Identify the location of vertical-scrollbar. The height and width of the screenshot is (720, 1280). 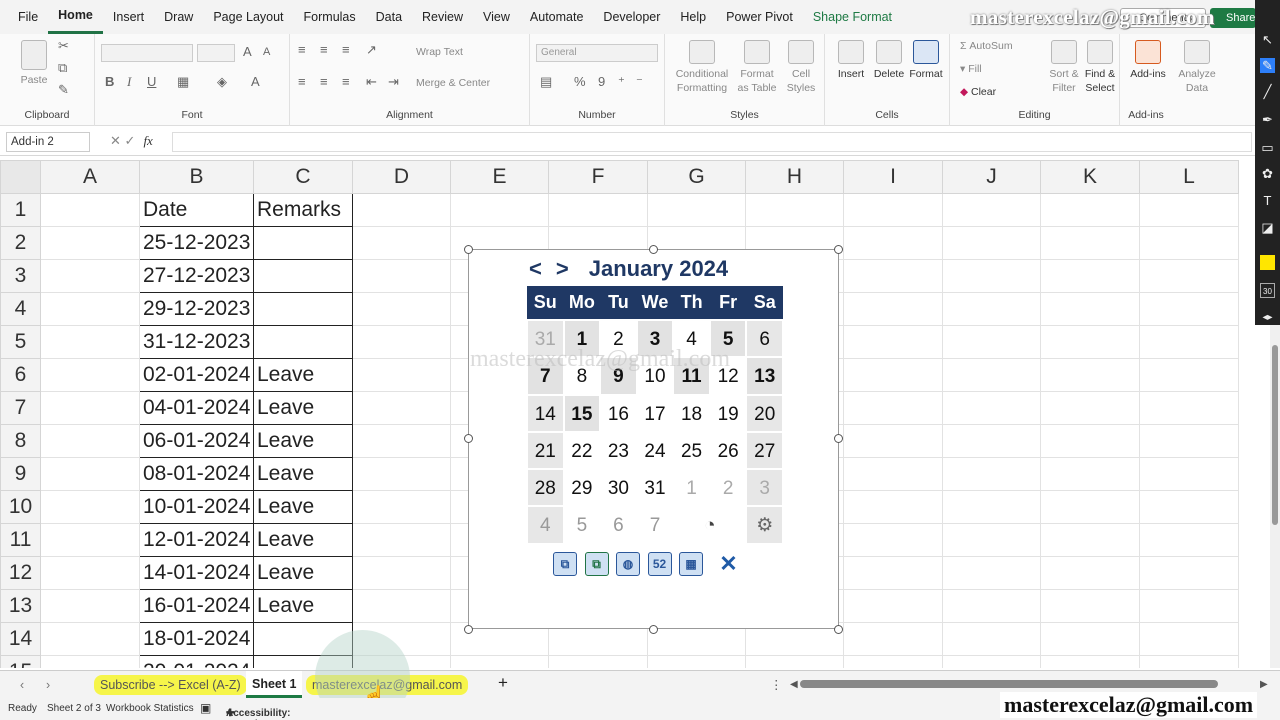
(1275, 496).